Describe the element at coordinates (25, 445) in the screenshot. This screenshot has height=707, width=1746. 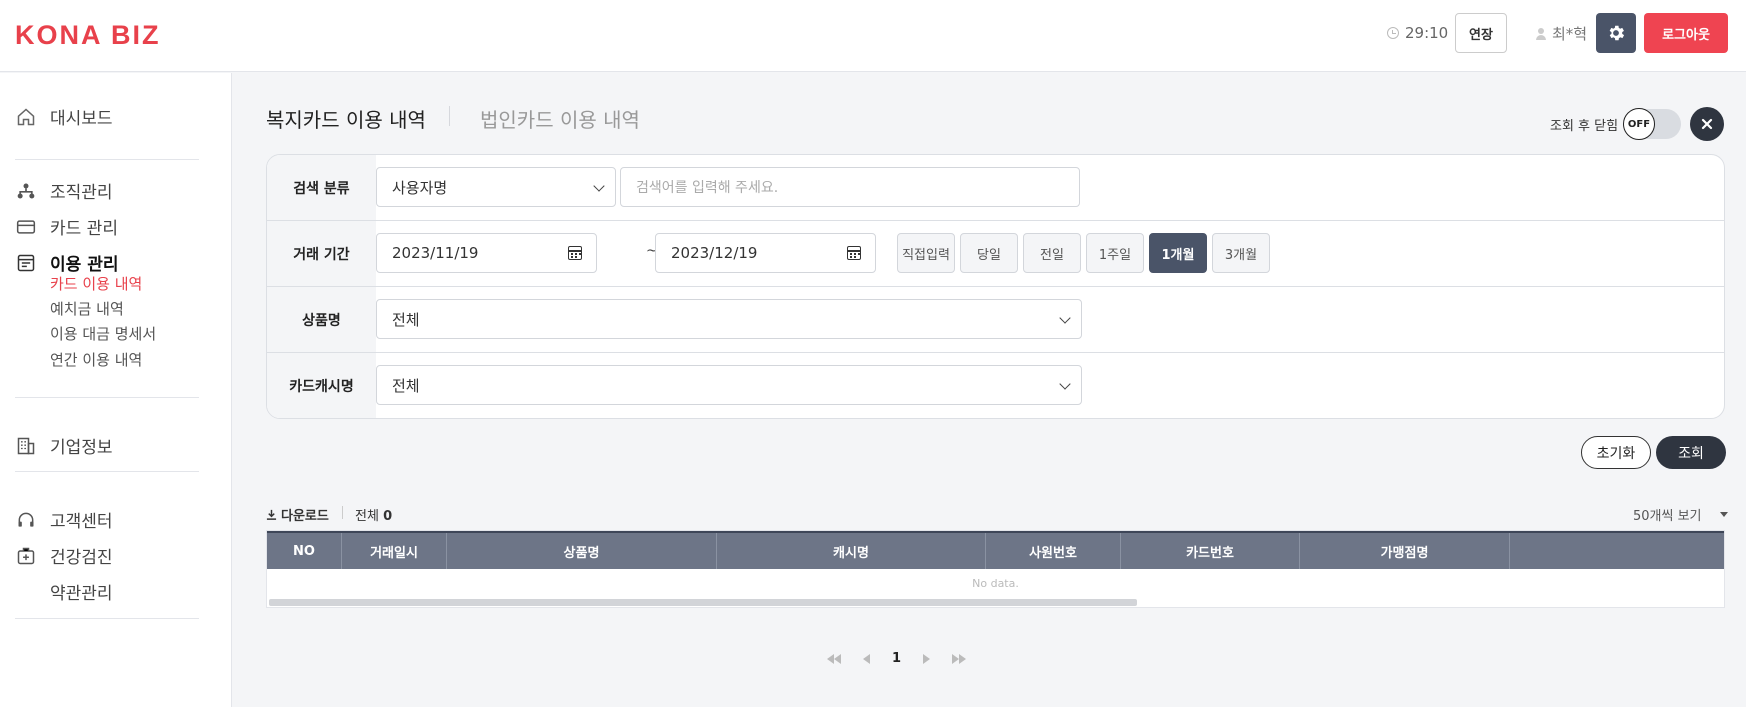
I see `building-icon` at that location.